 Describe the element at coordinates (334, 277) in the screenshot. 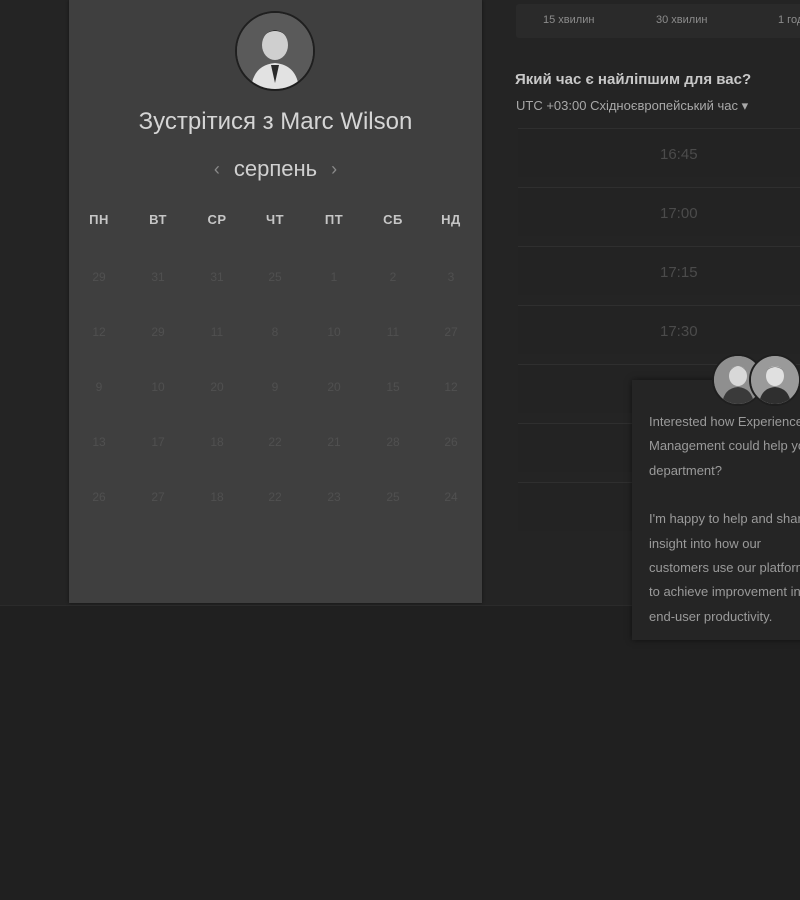

I see `calendar-day: 1` at that location.